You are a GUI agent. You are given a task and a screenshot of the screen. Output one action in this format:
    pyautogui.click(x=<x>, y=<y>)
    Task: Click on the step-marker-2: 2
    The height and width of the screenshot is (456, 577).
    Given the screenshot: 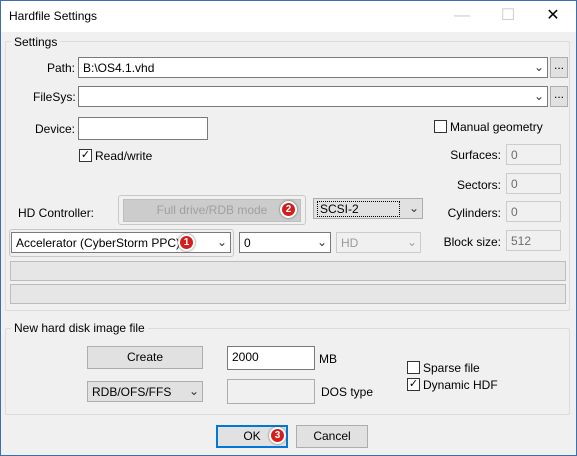 What is the action you would take?
    pyautogui.click(x=288, y=209)
    